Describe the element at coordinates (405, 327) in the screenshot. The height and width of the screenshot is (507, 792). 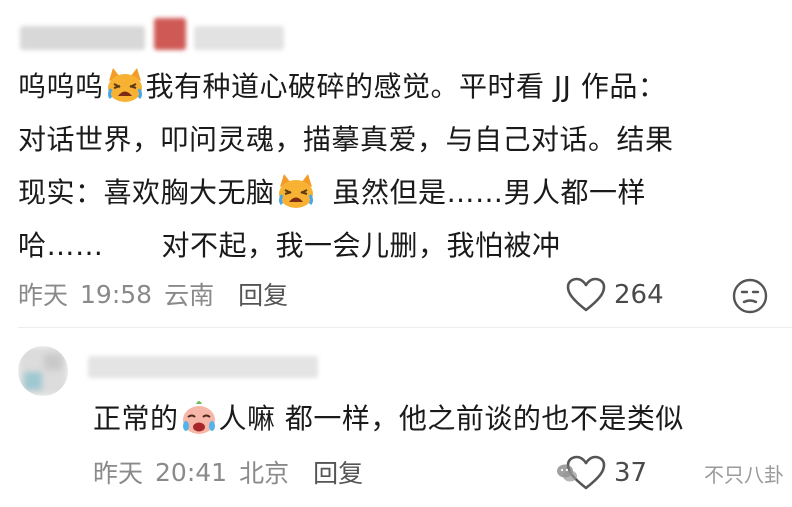
I see `comment-divider` at that location.